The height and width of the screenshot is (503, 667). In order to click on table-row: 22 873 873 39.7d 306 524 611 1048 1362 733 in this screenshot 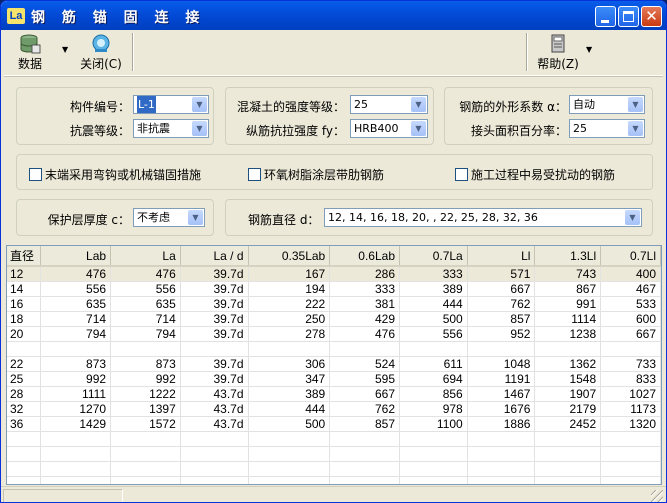, I will do `click(334, 364)`.